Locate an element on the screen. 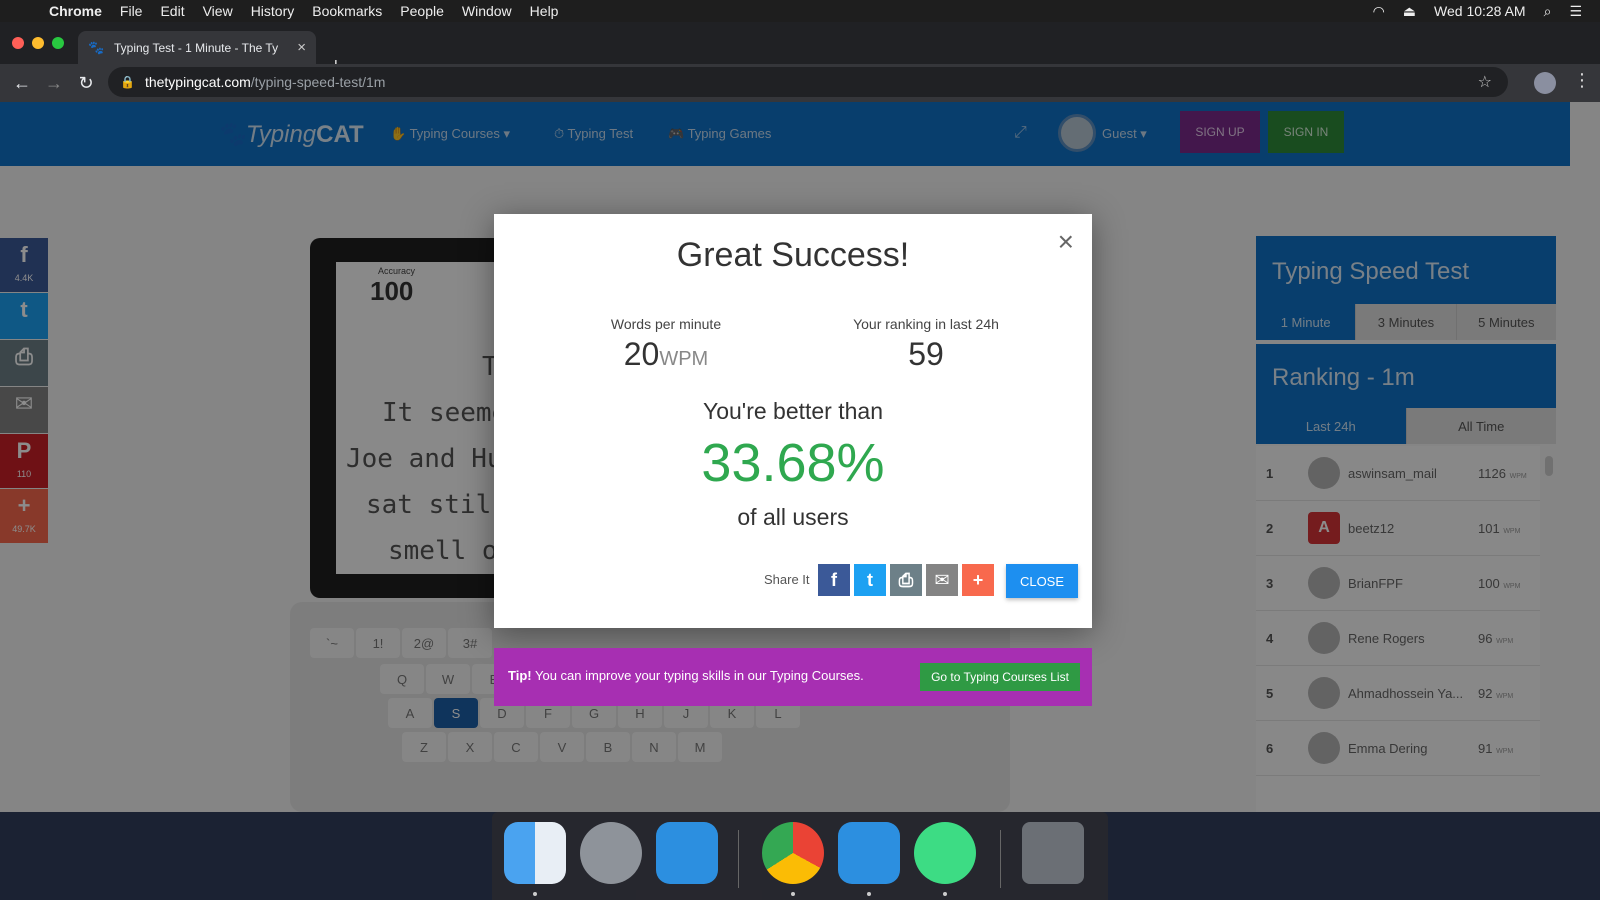 Image resolution: width=1600 pixels, height=900 pixels. menubar-clock: Wed 10:28 AM is located at coordinates (1480, 11).